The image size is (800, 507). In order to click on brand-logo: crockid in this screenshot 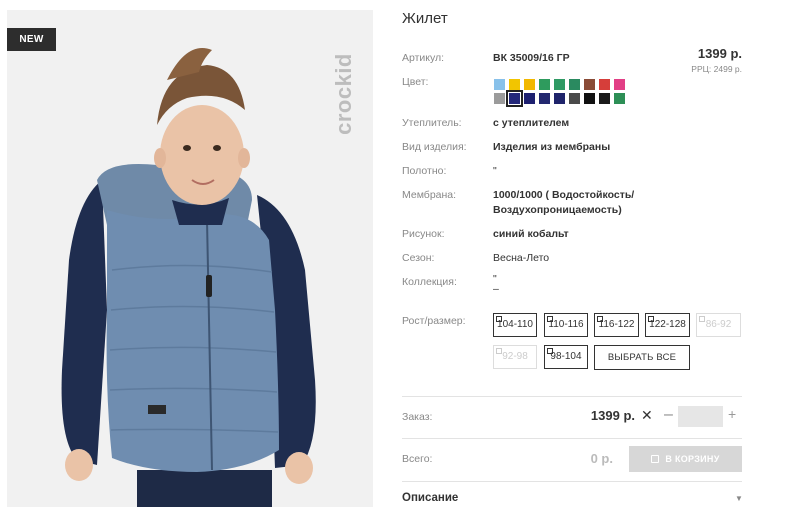, I will do `click(343, 94)`.